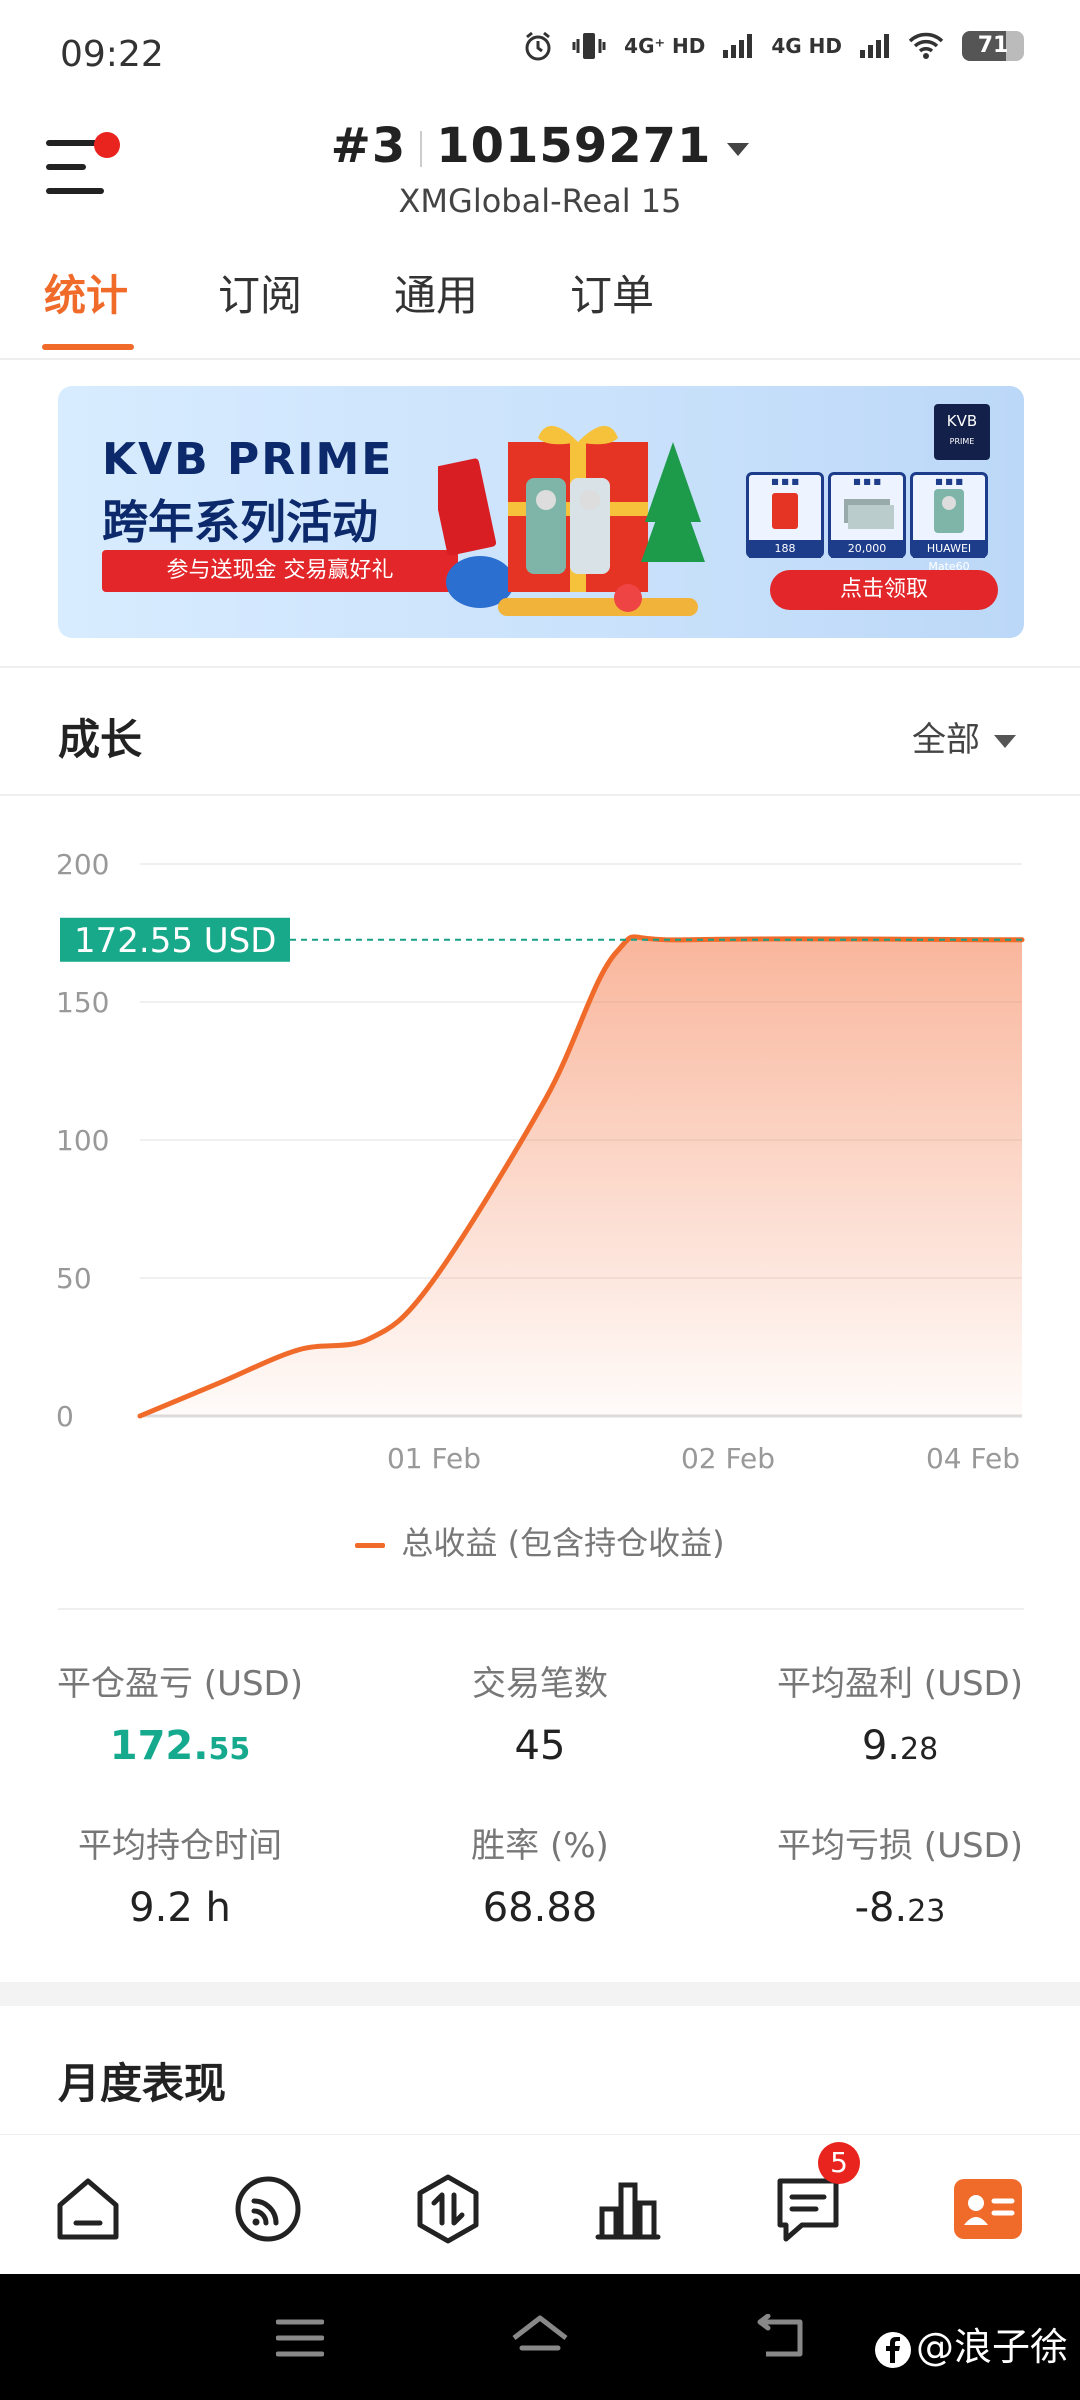 The width and height of the screenshot is (1080, 2400). I want to click on bottom-nav, so click(540, 2204).